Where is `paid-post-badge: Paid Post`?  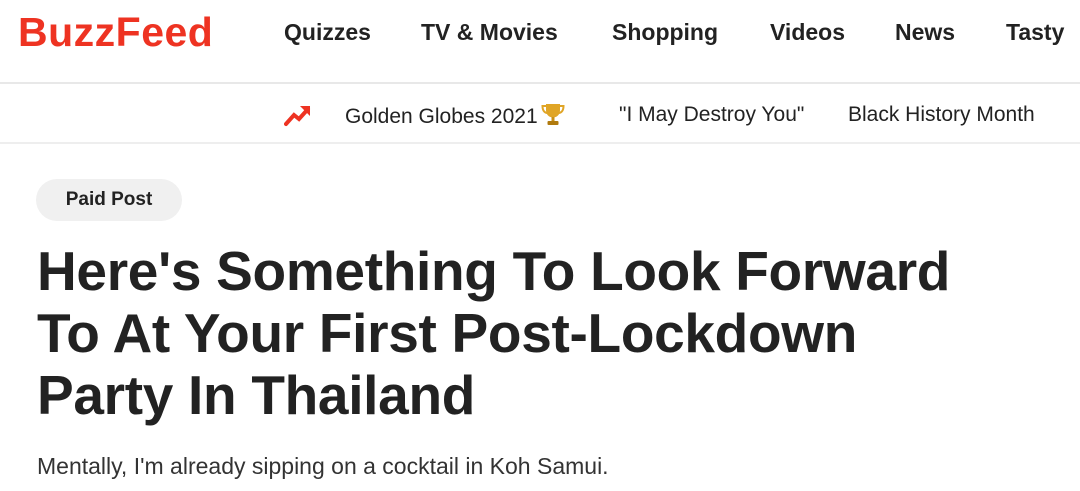
paid-post-badge: Paid Post is located at coordinates (109, 200).